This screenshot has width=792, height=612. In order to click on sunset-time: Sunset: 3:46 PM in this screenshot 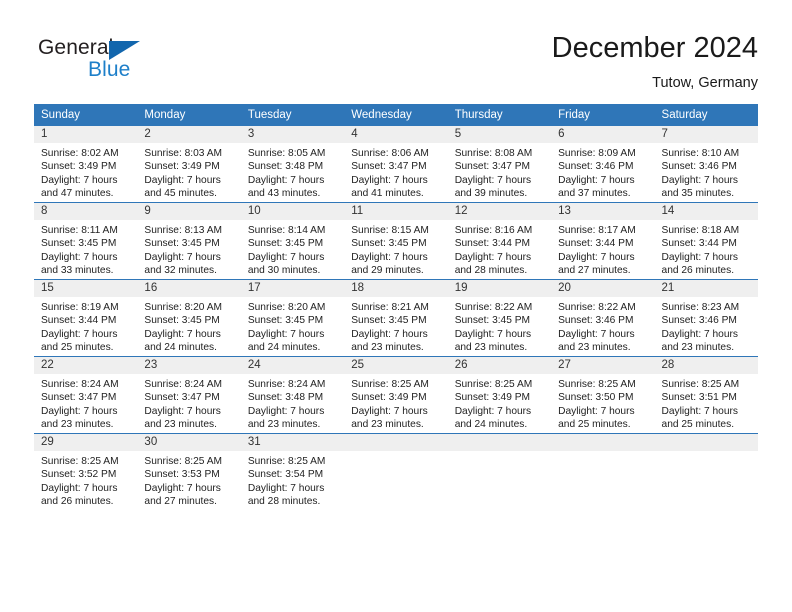, I will do `click(596, 167)`.